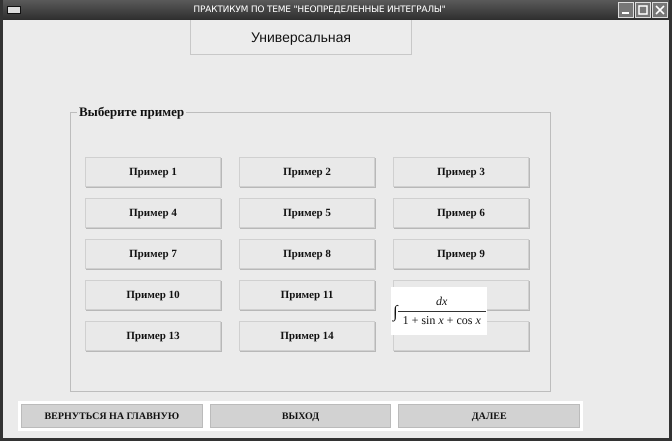 Image resolution: width=672 pixels, height=441 pixels. What do you see at coordinates (643, 10) in the screenshot?
I see `maximize-icon` at bounding box center [643, 10].